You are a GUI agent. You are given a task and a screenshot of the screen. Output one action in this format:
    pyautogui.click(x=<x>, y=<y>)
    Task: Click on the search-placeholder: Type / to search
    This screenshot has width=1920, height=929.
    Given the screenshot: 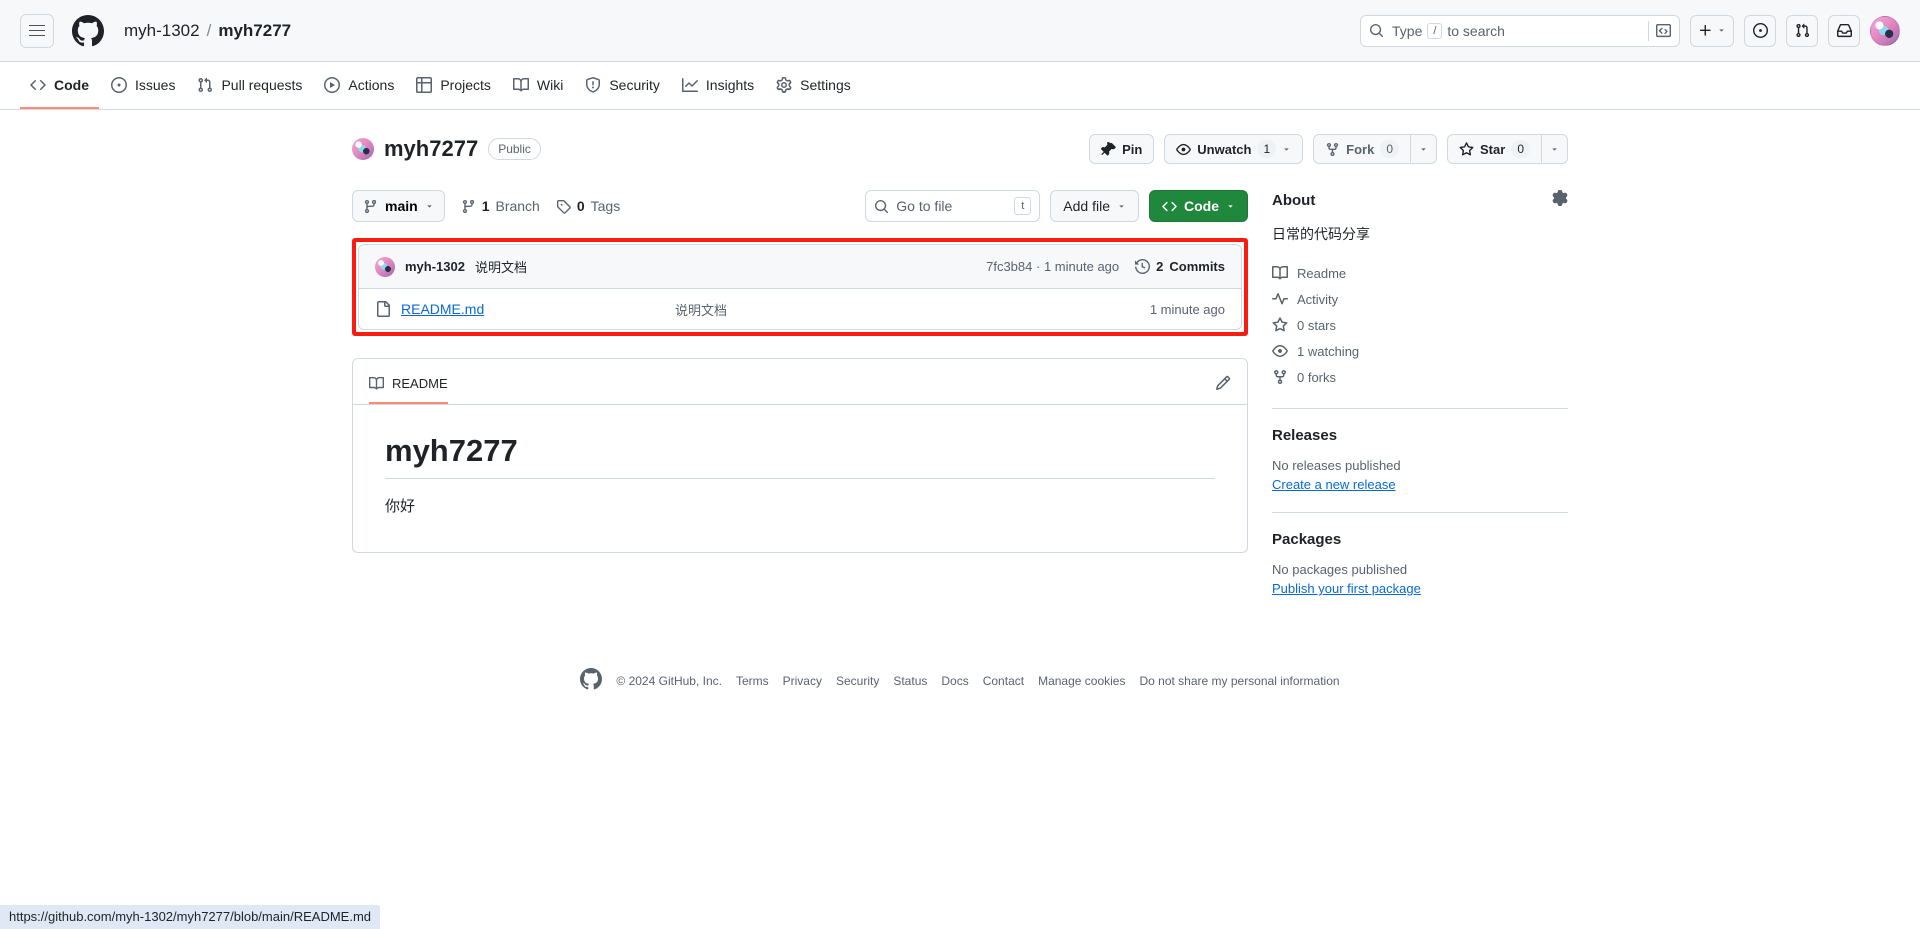 What is the action you would take?
    pyautogui.click(x=1448, y=30)
    